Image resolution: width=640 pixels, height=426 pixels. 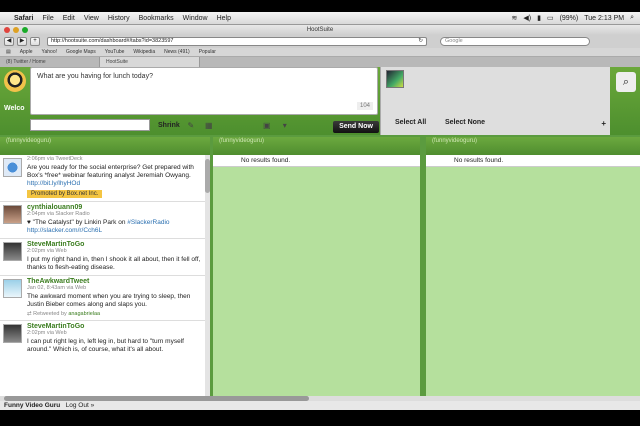 What do you see at coordinates (204, 91) in the screenshot?
I see `compose-message-input: What are you having for lunch today? 104` at bounding box center [204, 91].